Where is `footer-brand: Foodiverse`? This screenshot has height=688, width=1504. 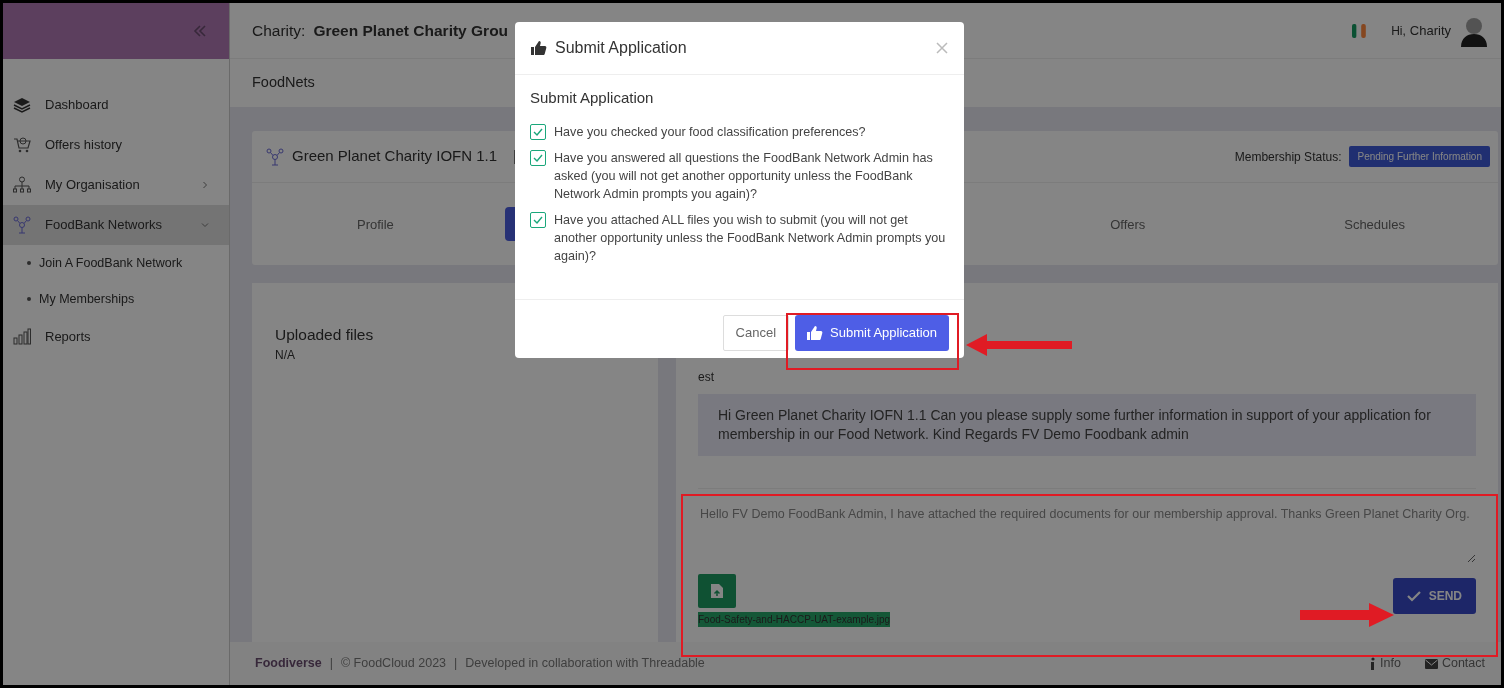
footer-brand: Foodiverse is located at coordinates (288, 664).